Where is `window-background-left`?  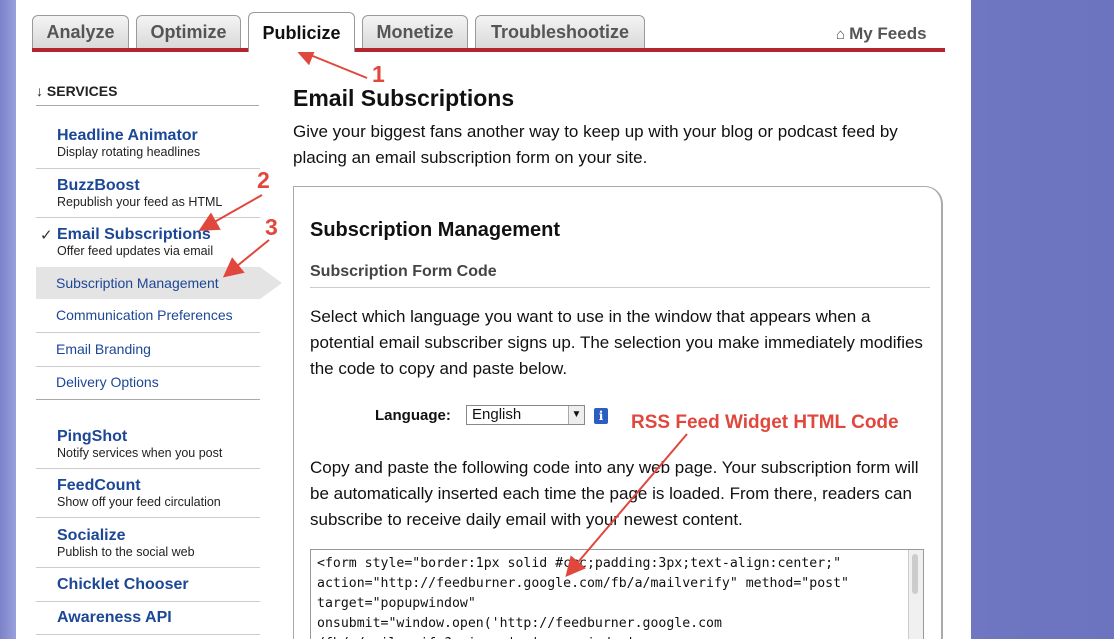 window-background-left is located at coordinates (8, 319).